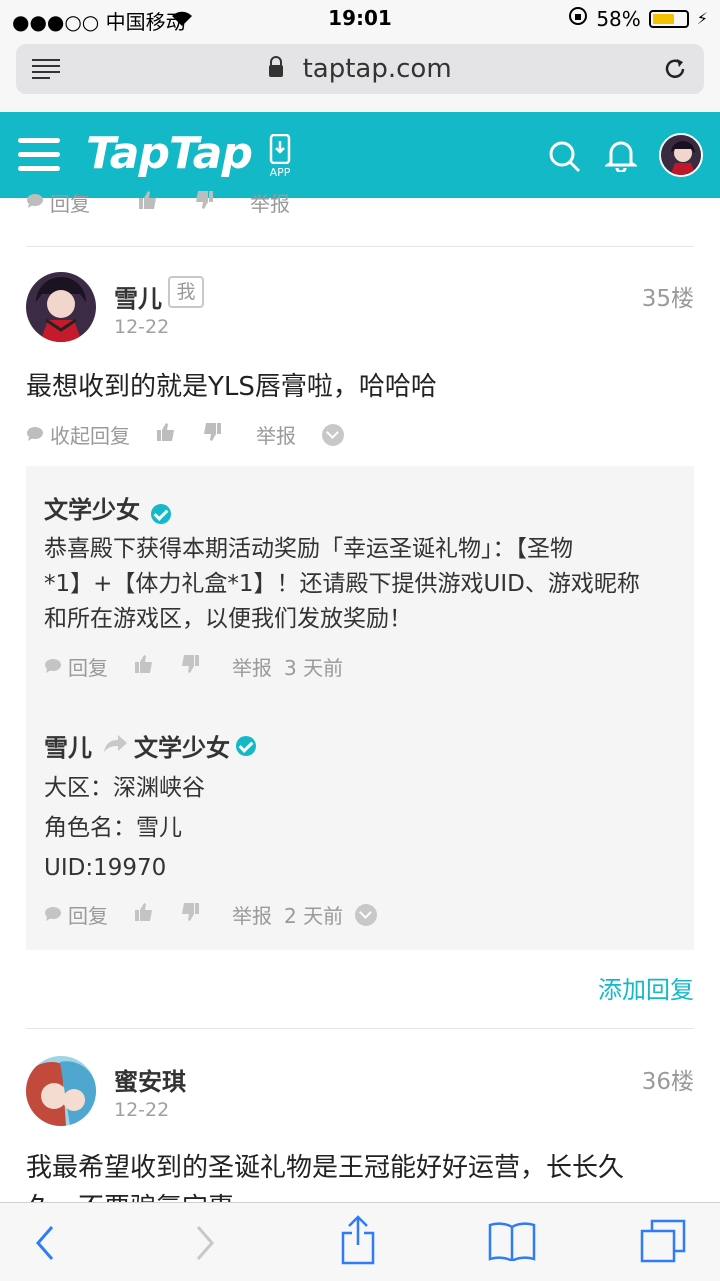  Describe the element at coordinates (621, 157) in the screenshot. I see `bell-icon` at that location.